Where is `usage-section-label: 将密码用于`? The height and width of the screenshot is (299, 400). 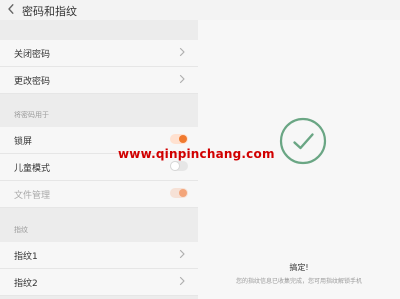 usage-section-label: 将密码用于 is located at coordinates (31, 115).